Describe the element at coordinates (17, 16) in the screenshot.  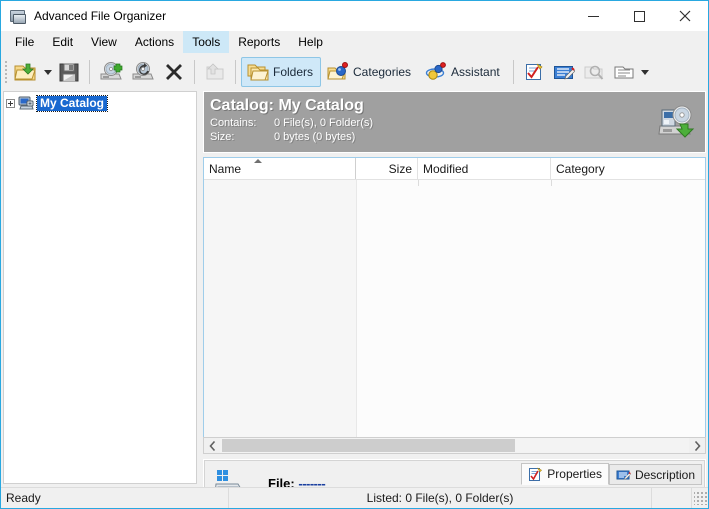
I see `app-window-icon` at that location.